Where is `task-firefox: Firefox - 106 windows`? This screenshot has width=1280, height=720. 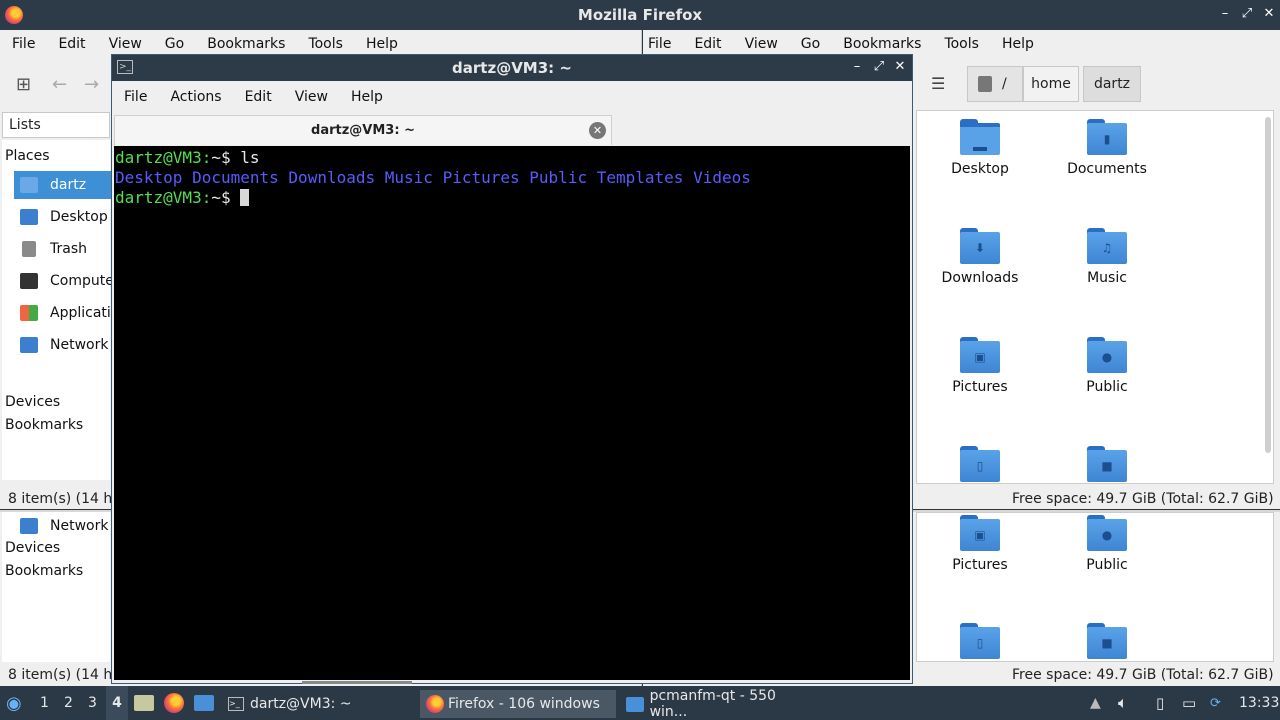
task-firefox: Firefox - 106 windows is located at coordinates (518, 704).